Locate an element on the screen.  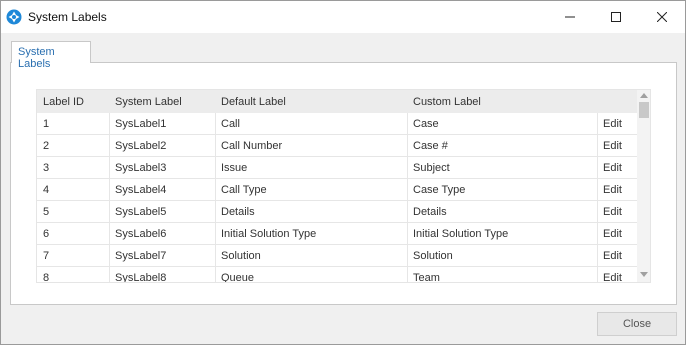
cell-label-id: 2 is located at coordinates (46, 146).